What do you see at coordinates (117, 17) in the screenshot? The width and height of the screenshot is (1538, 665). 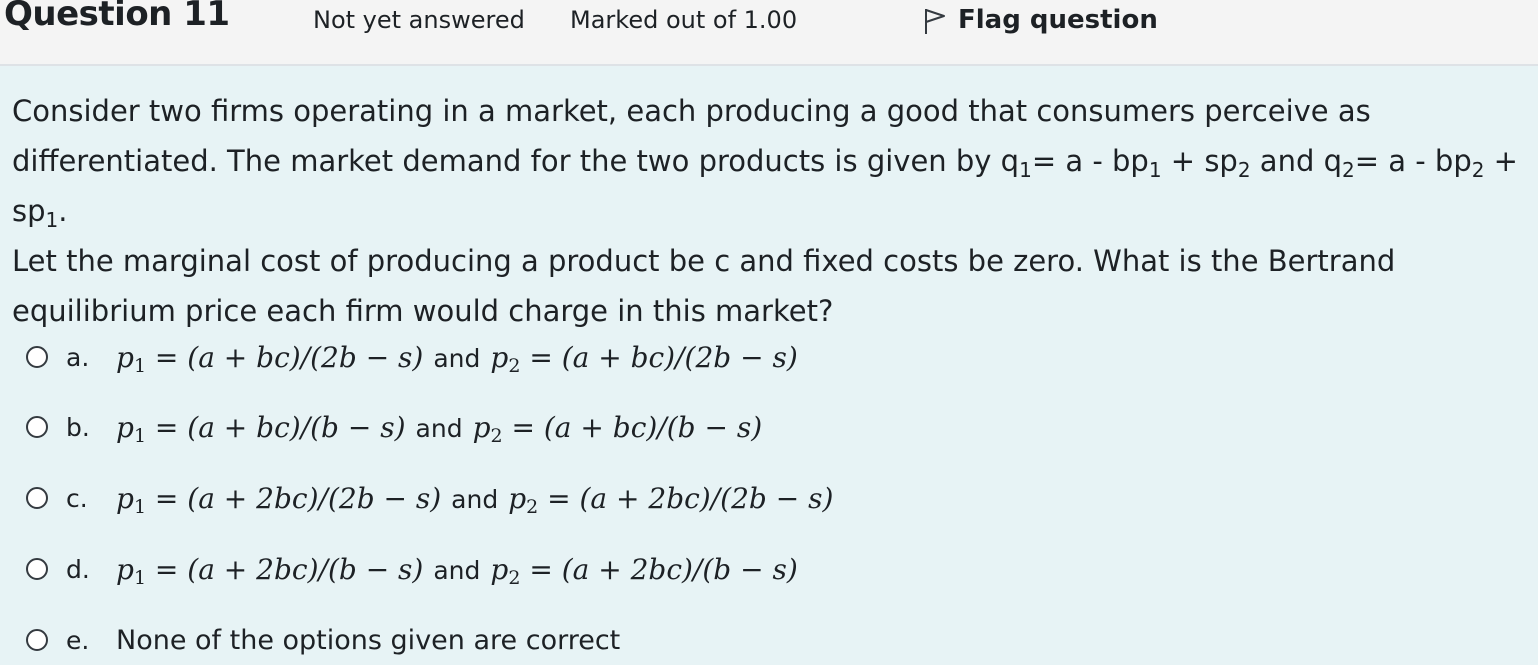 I see `question-number: Question 11` at bounding box center [117, 17].